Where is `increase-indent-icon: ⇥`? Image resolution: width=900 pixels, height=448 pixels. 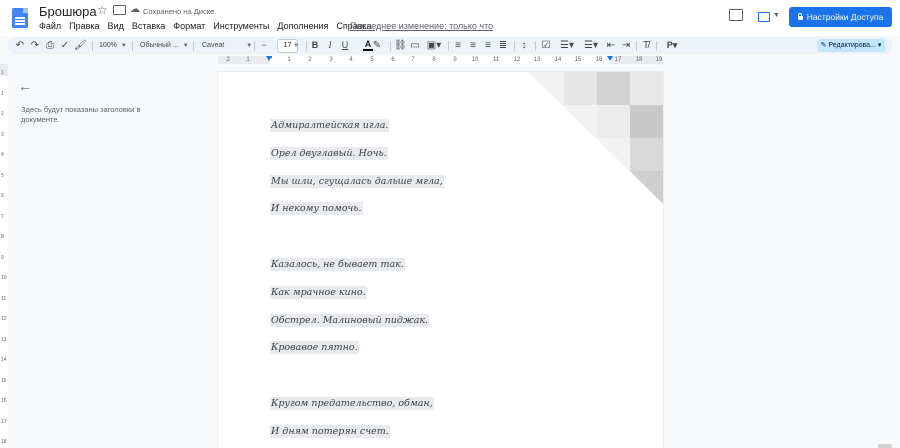 increase-indent-icon: ⇥ is located at coordinates (626, 45).